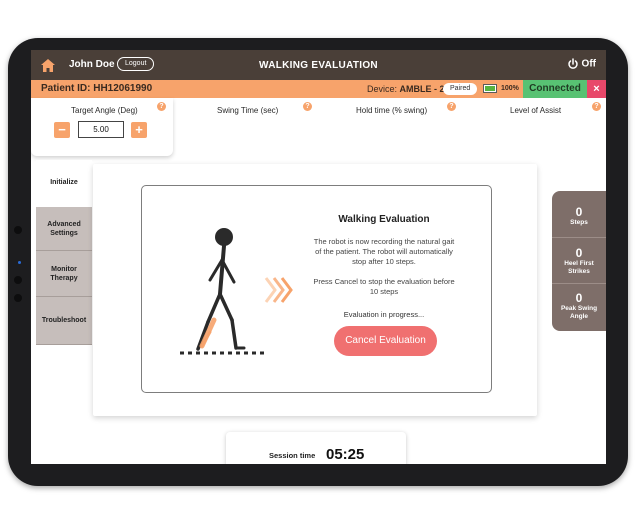 The image size is (636, 532). I want to click on connection-status: Connected, so click(555, 89).